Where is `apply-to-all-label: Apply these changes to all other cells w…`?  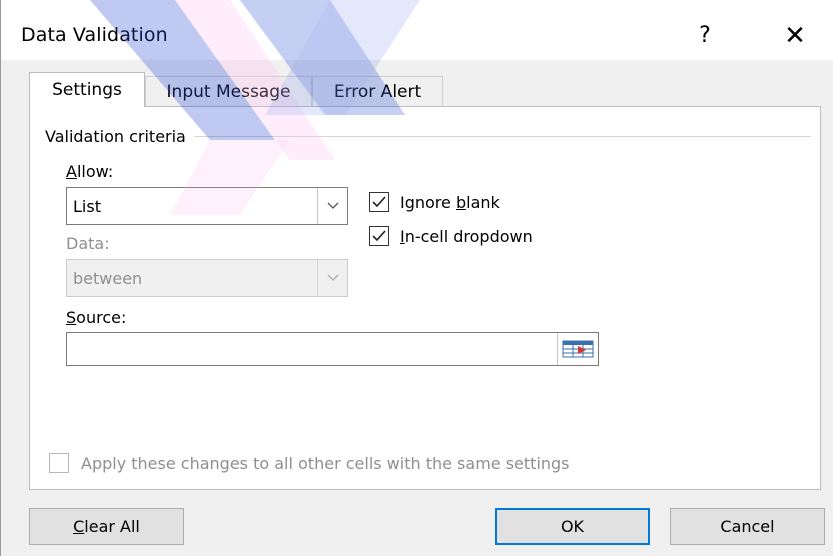 apply-to-all-label: Apply these changes to all other cells w… is located at coordinates (325, 463).